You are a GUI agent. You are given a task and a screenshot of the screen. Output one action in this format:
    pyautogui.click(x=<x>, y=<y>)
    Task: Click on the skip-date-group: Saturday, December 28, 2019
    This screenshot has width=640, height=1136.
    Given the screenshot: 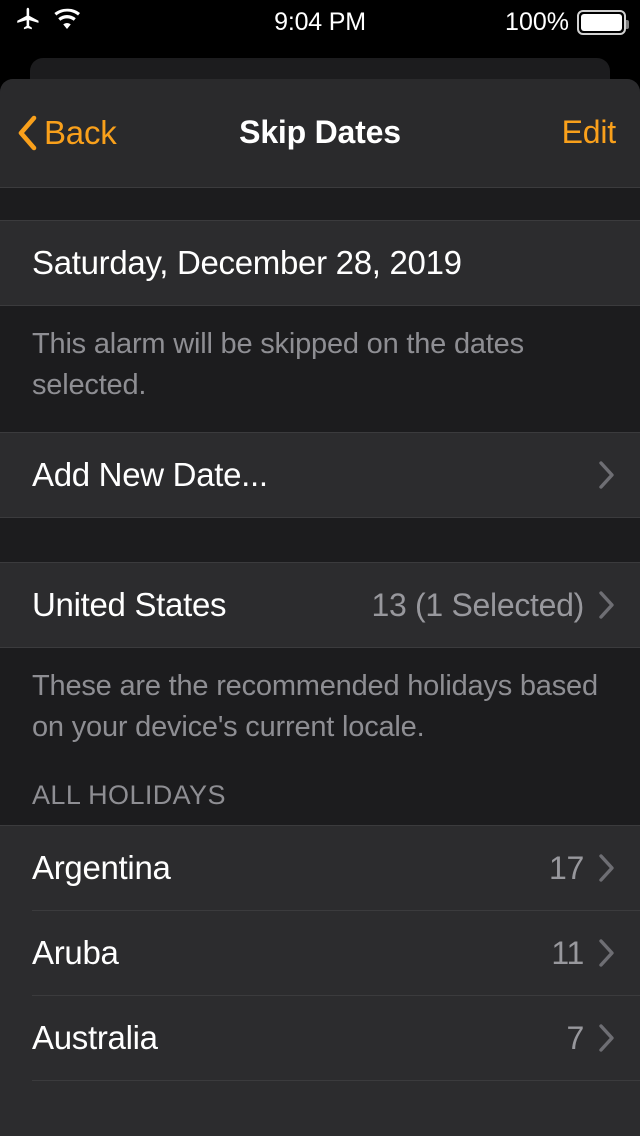 What is the action you would take?
    pyautogui.click(x=320, y=263)
    